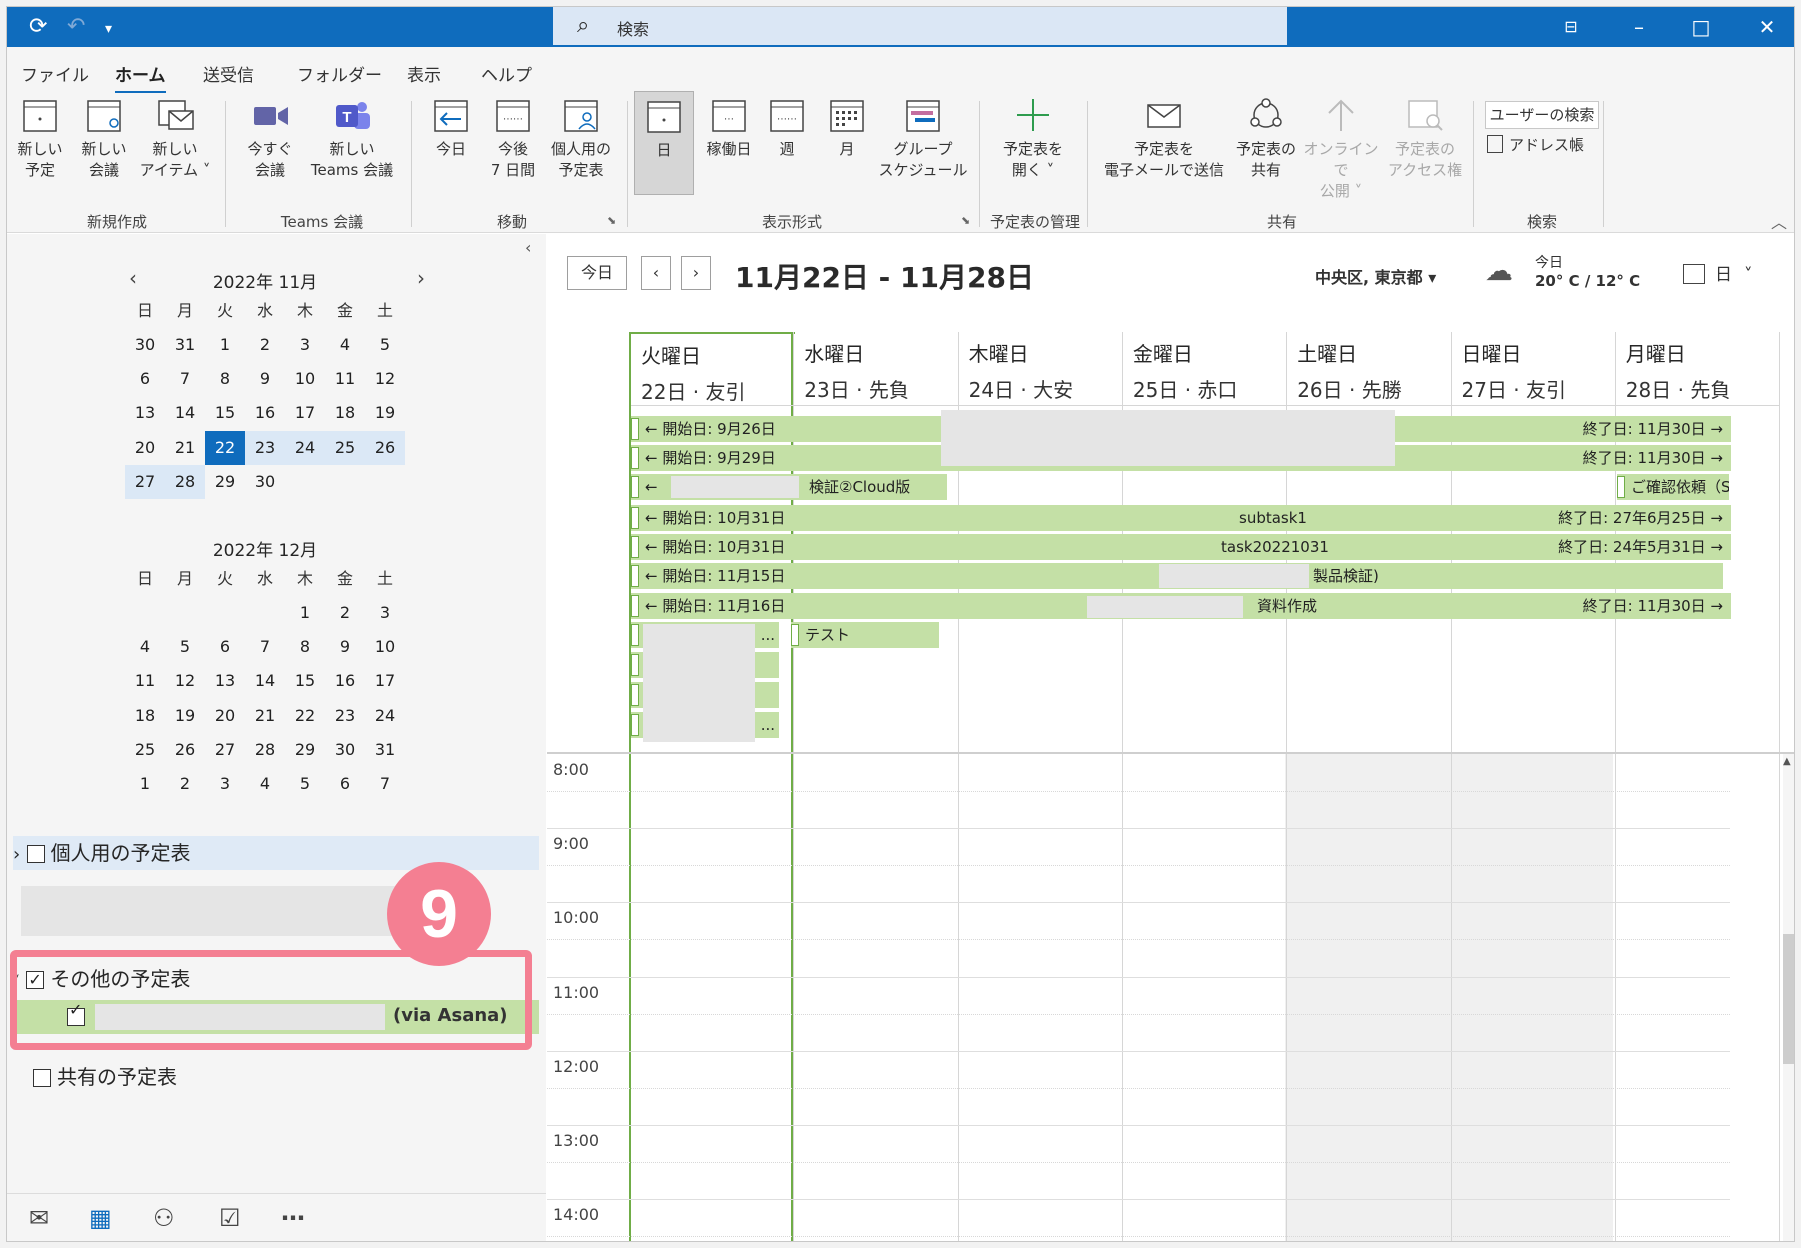 Image resolution: width=1801 pixels, height=1248 pixels. Describe the element at coordinates (597, 273) in the screenshot. I see `today-button: 今日` at that location.